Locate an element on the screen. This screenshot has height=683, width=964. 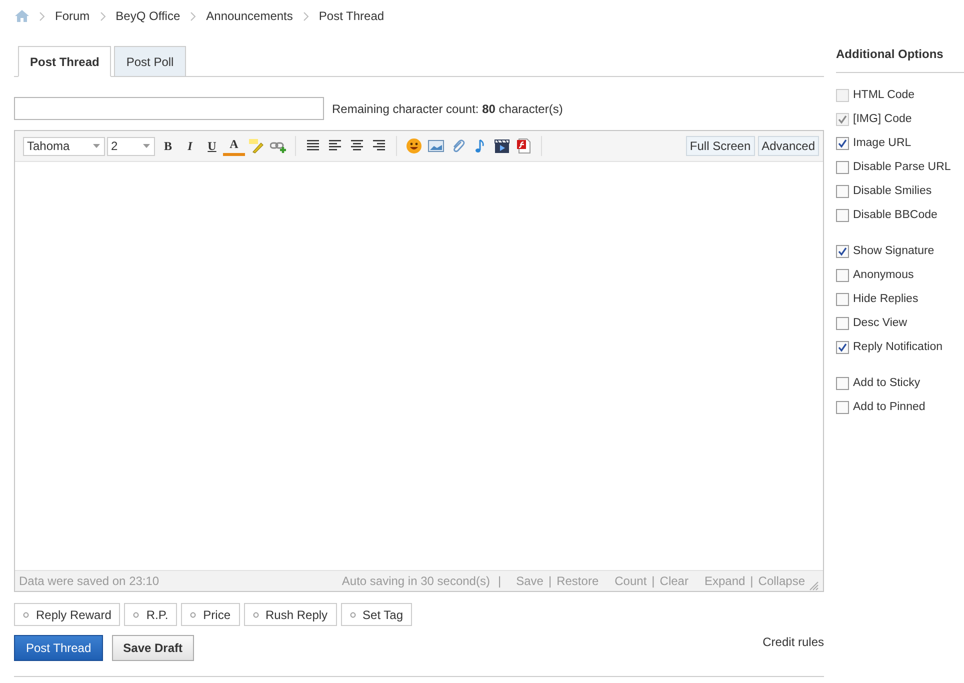
option-label: Image URL is located at coordinates (882, 143).